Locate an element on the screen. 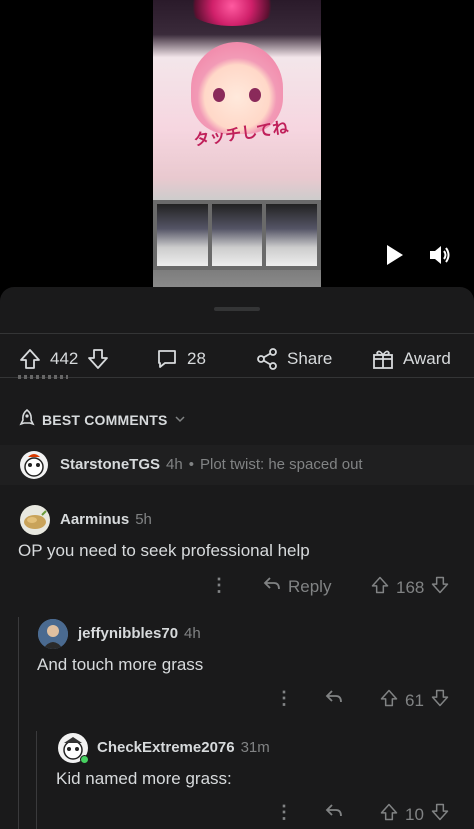 Image resolution: width=474 pixels, height=829 pixels. username: StarstoneTGS is located at coordinates (110, 464).